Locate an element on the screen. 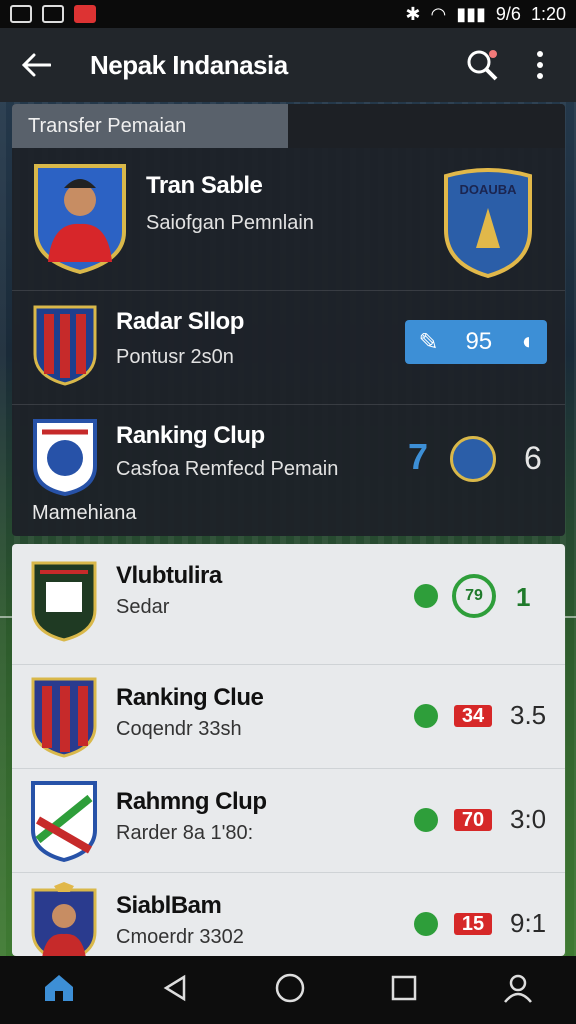 The image size is (576, 1024). row-subtitle: Cmoerdr 3302 is located at coordinates (180, 937).